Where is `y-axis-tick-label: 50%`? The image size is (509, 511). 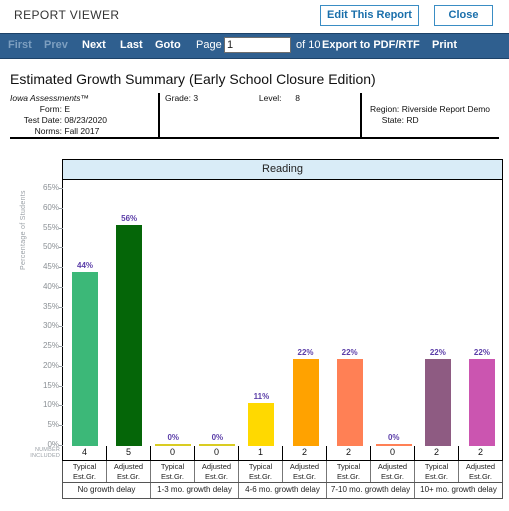
y-axis-tick-label: 50% is located at coordinates (50, 247).